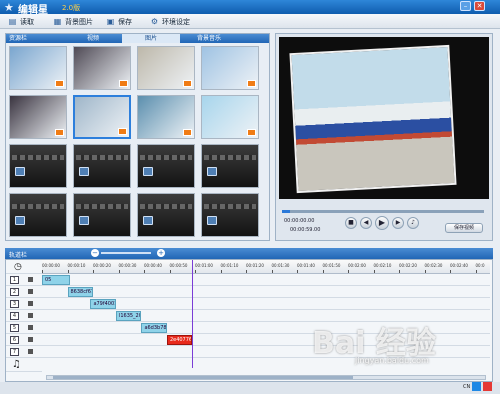 The image size is (500, 394). I want to click on track-number-icon: 1, so click(14, 280).